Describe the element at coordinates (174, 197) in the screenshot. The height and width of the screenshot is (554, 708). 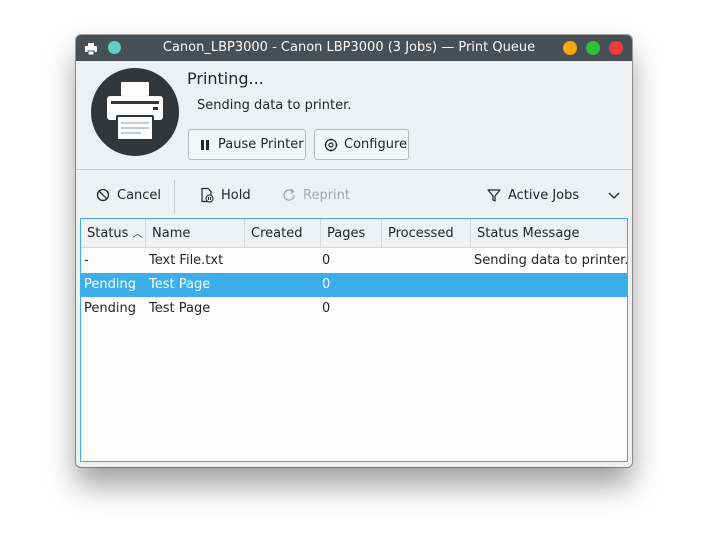
I see `toolbar-separator` at that location.